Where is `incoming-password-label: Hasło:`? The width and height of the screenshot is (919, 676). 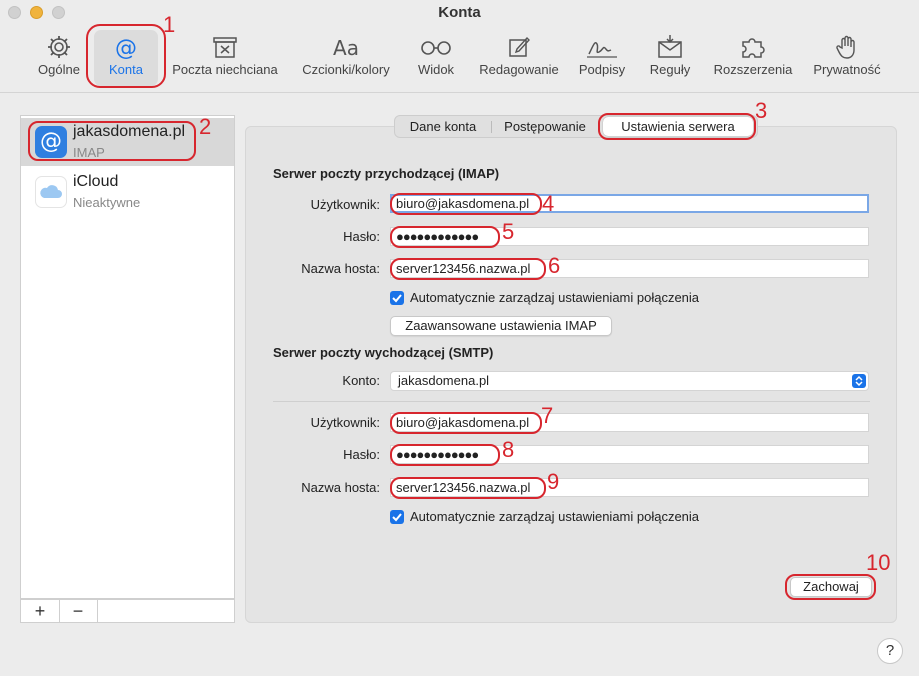
incoming-password-label: Hasło: is located at coordinates (361, 236).